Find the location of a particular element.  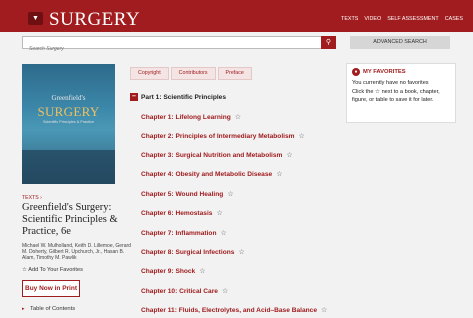

tab-copyright: Copyright is located at coordinates (149, 73).